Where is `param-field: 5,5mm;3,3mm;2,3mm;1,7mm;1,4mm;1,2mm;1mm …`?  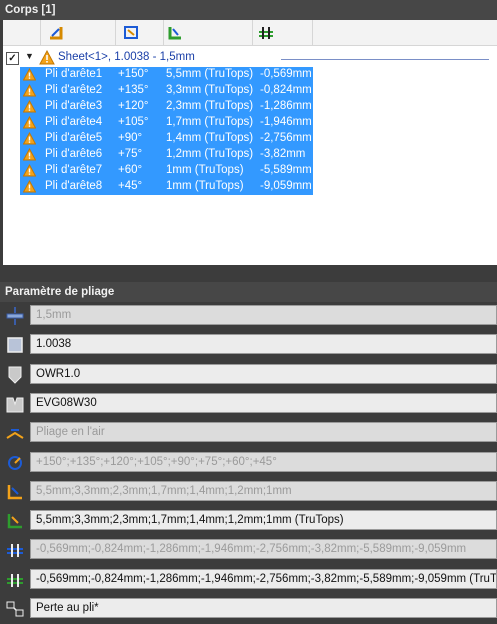
param-field: 5,5mm;3,3mm;2,3mm;1,7mm;1,4mm;1,2mm;1mm … is located at coordinates (263, 520).